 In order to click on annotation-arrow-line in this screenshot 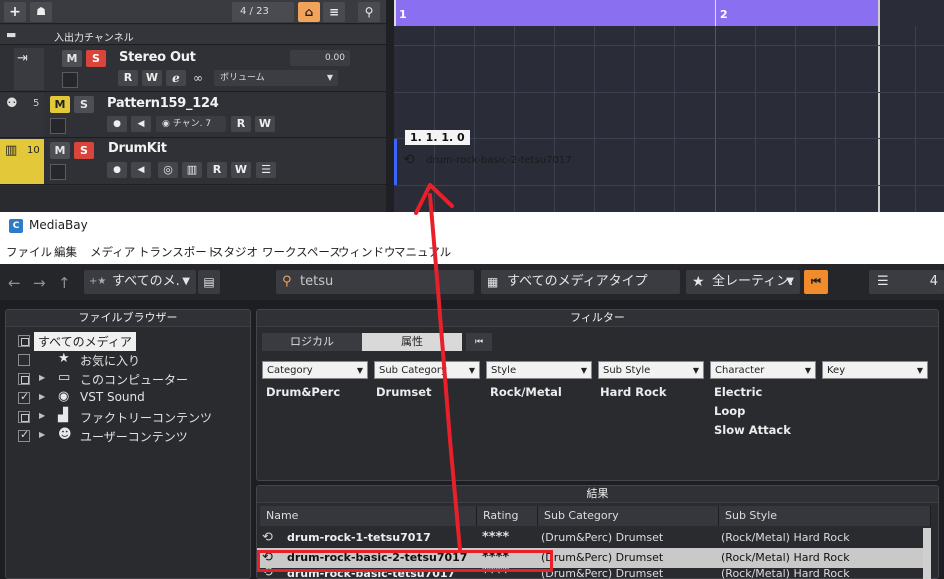, I will do `click(445, 372)`.